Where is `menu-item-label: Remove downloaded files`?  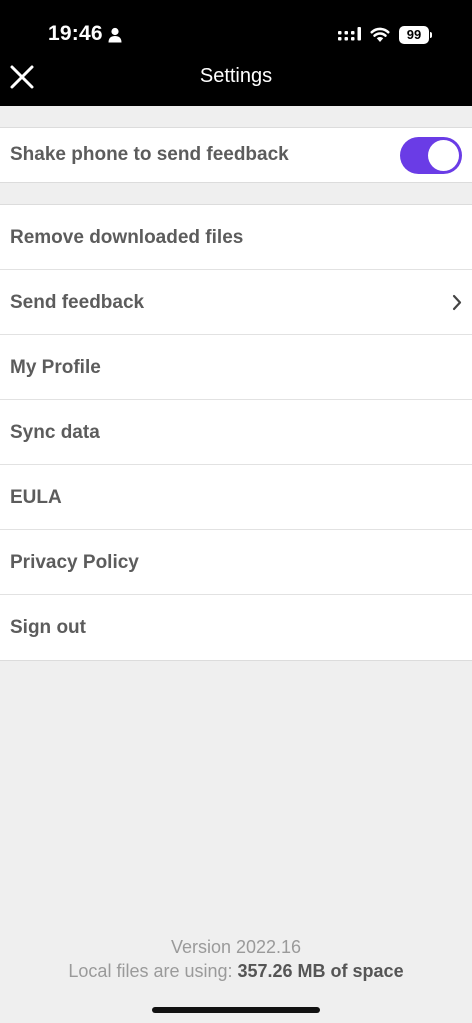 menu-item-label: Remove downloaded files is located at coordinates (127, 237).